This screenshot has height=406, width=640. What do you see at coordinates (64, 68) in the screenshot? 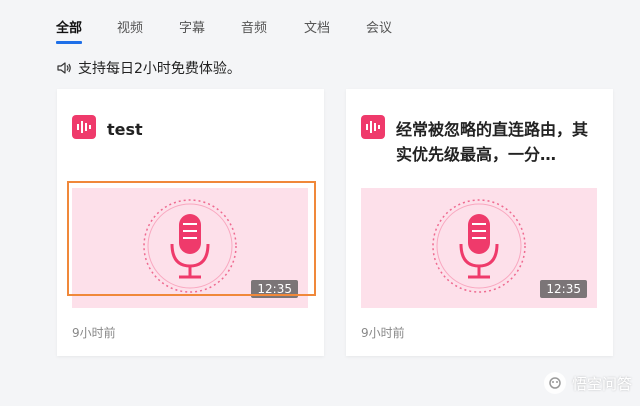
I see `speaker-icon` at bounding box center [64, 68].